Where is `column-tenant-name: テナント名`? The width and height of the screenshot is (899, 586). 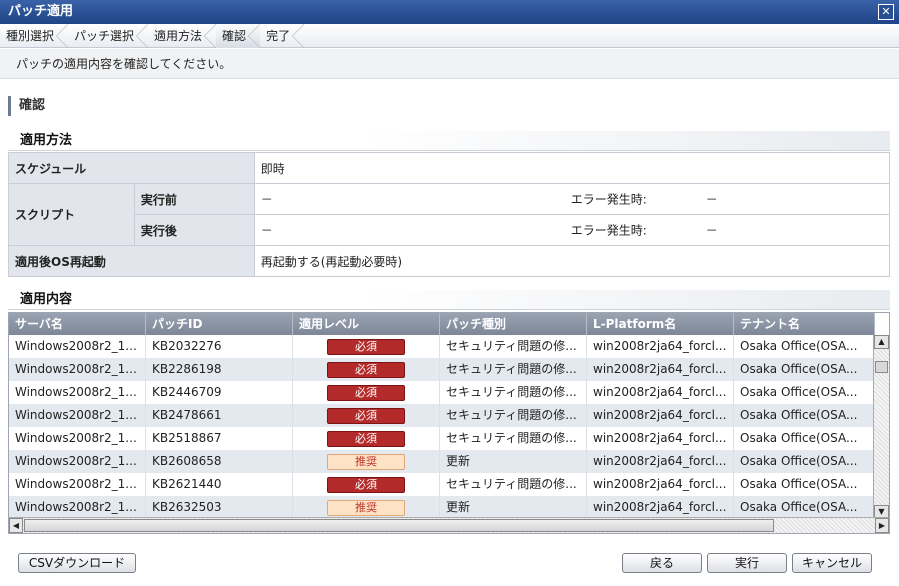
column-tenant-name: テナント名 is located at coordinates (804, 324).